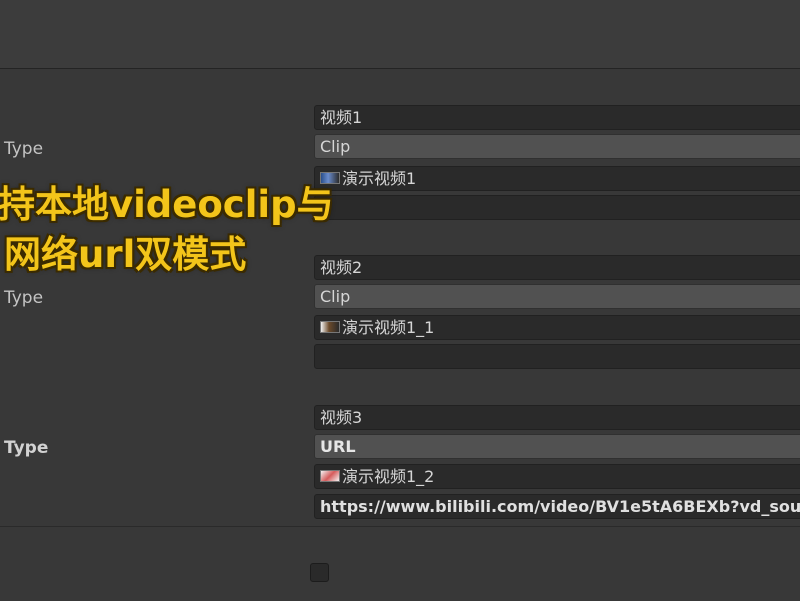 The width and height of the screenshot is (800, 601). I want to click on video2-type-label: Type, so click(24, 298).